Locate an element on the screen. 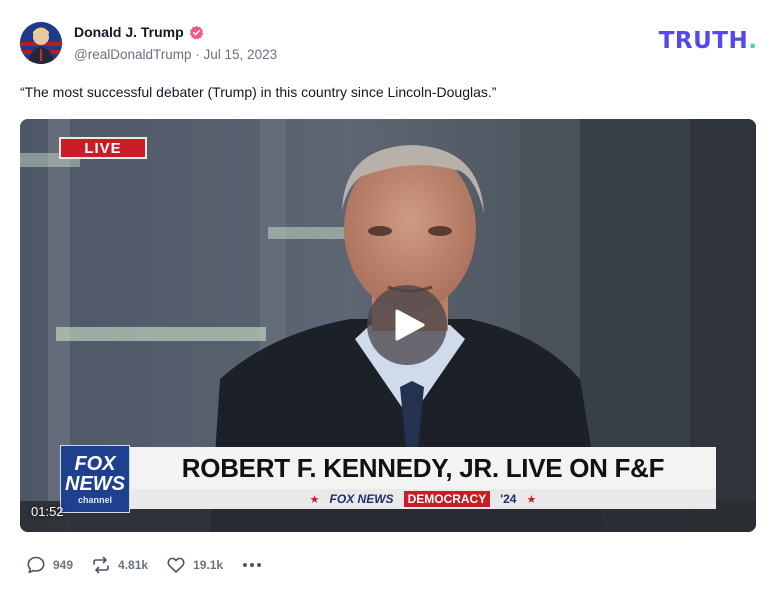 The width and height of the screenshot is (777, 595). author-handle: @realDonaldTrump is located at coordinates (133, 54).